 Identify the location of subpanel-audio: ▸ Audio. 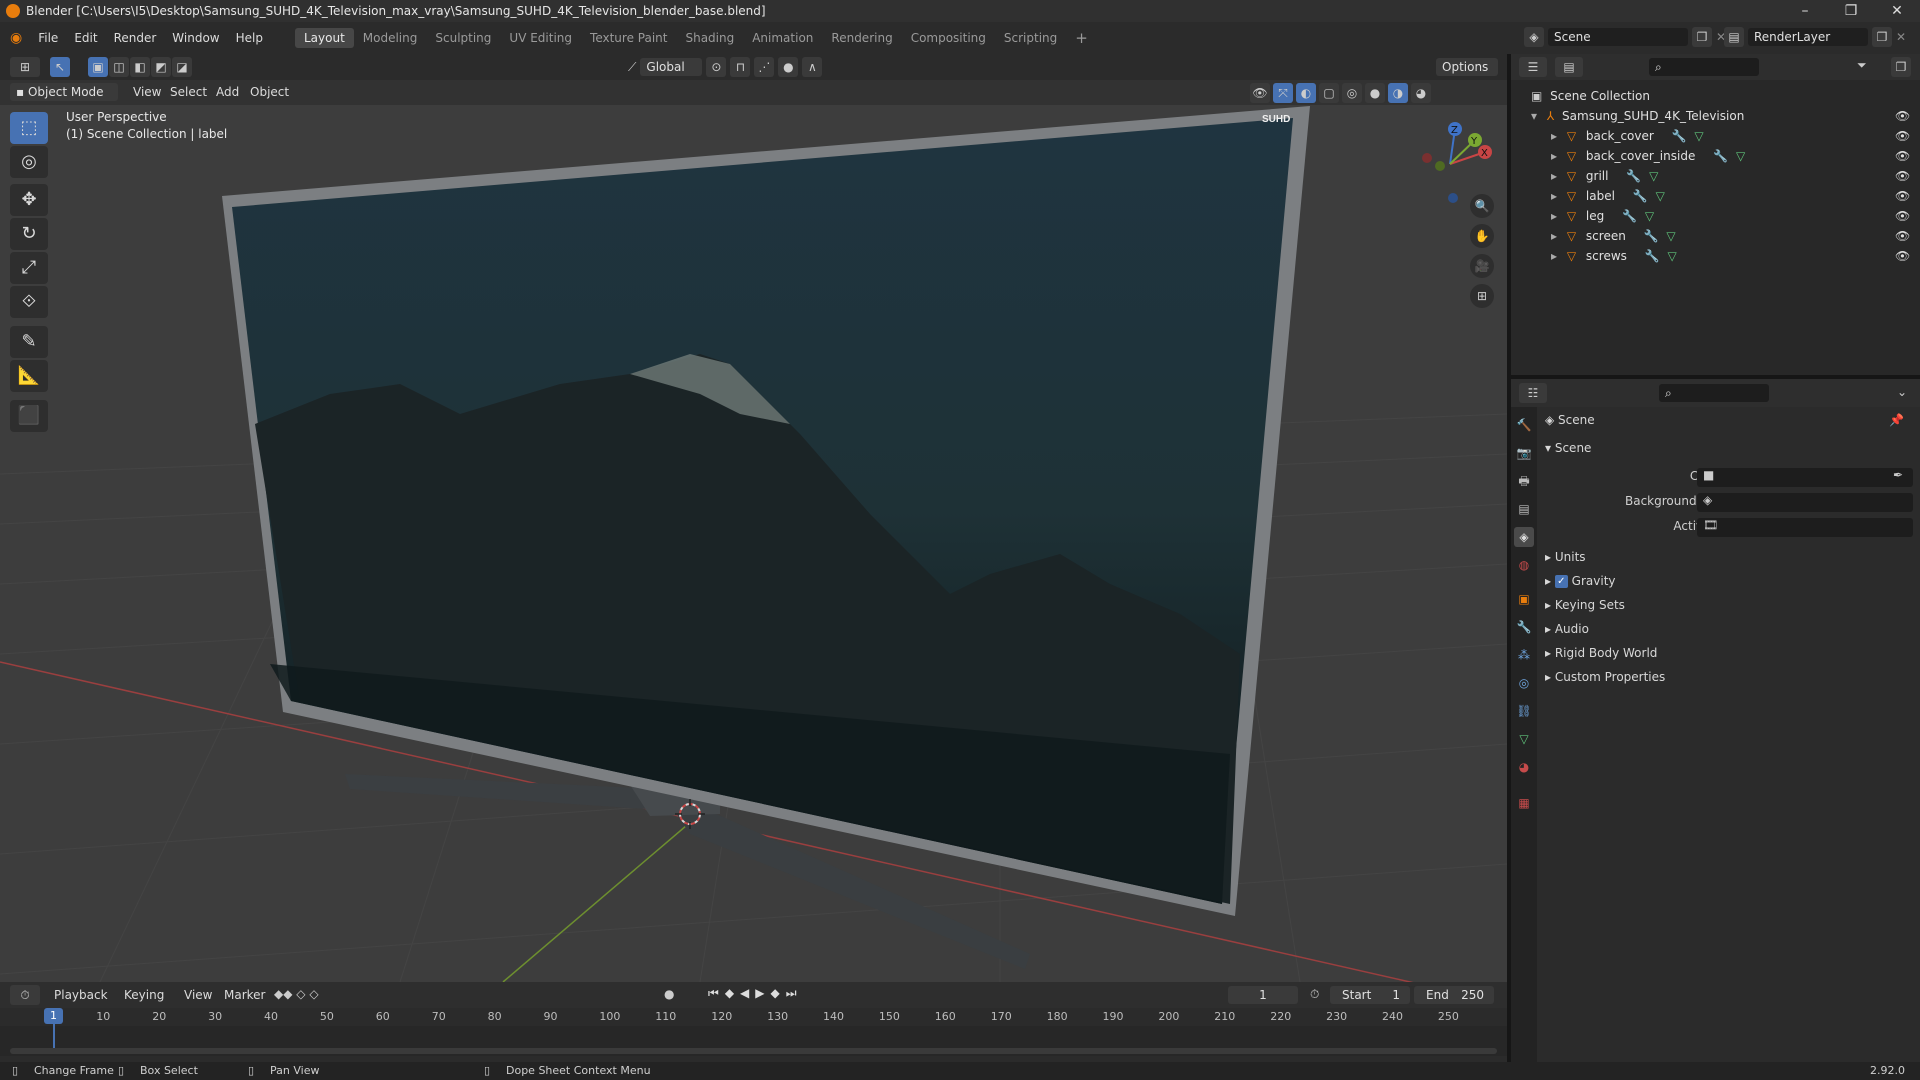
(1730, 629).